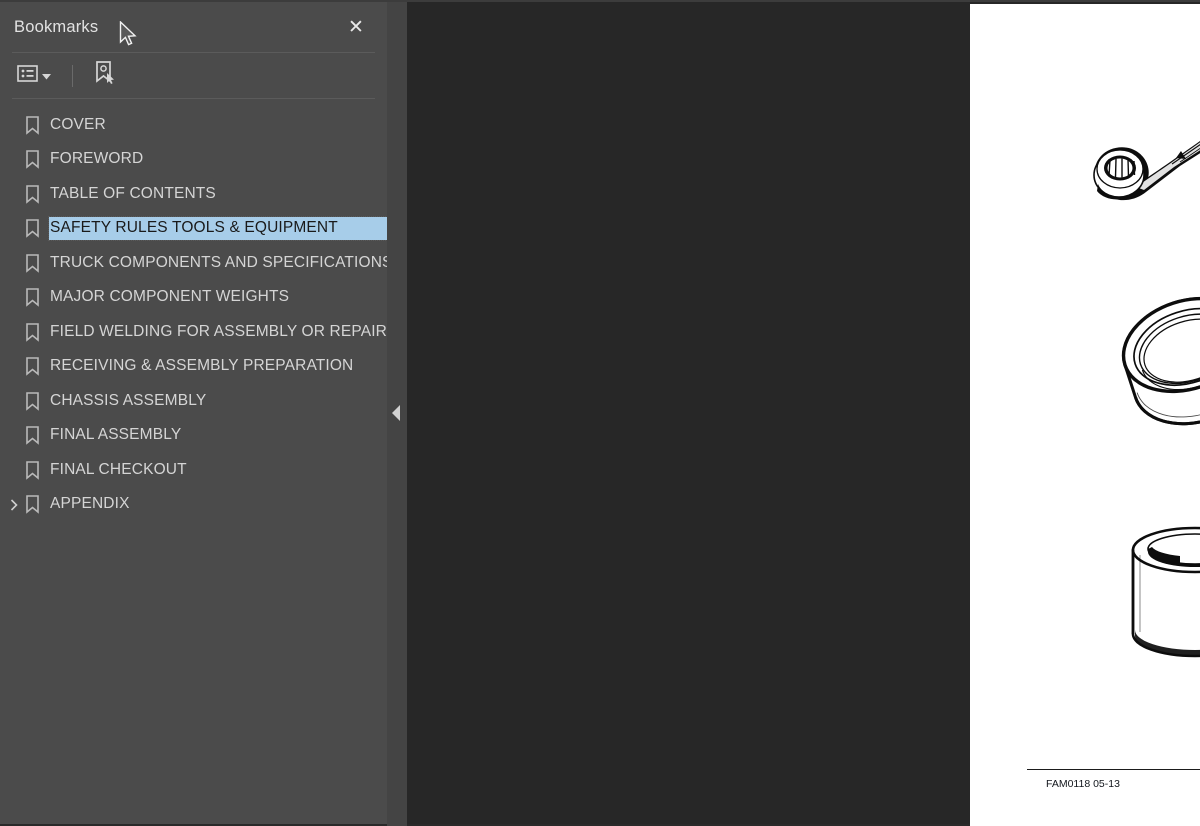 The height and width of the screenshot is (826, 1200). I want to click on bookmark-item-major-component-weights: MAJOR COMPONENT WEIGHTS, so click(193, 298).